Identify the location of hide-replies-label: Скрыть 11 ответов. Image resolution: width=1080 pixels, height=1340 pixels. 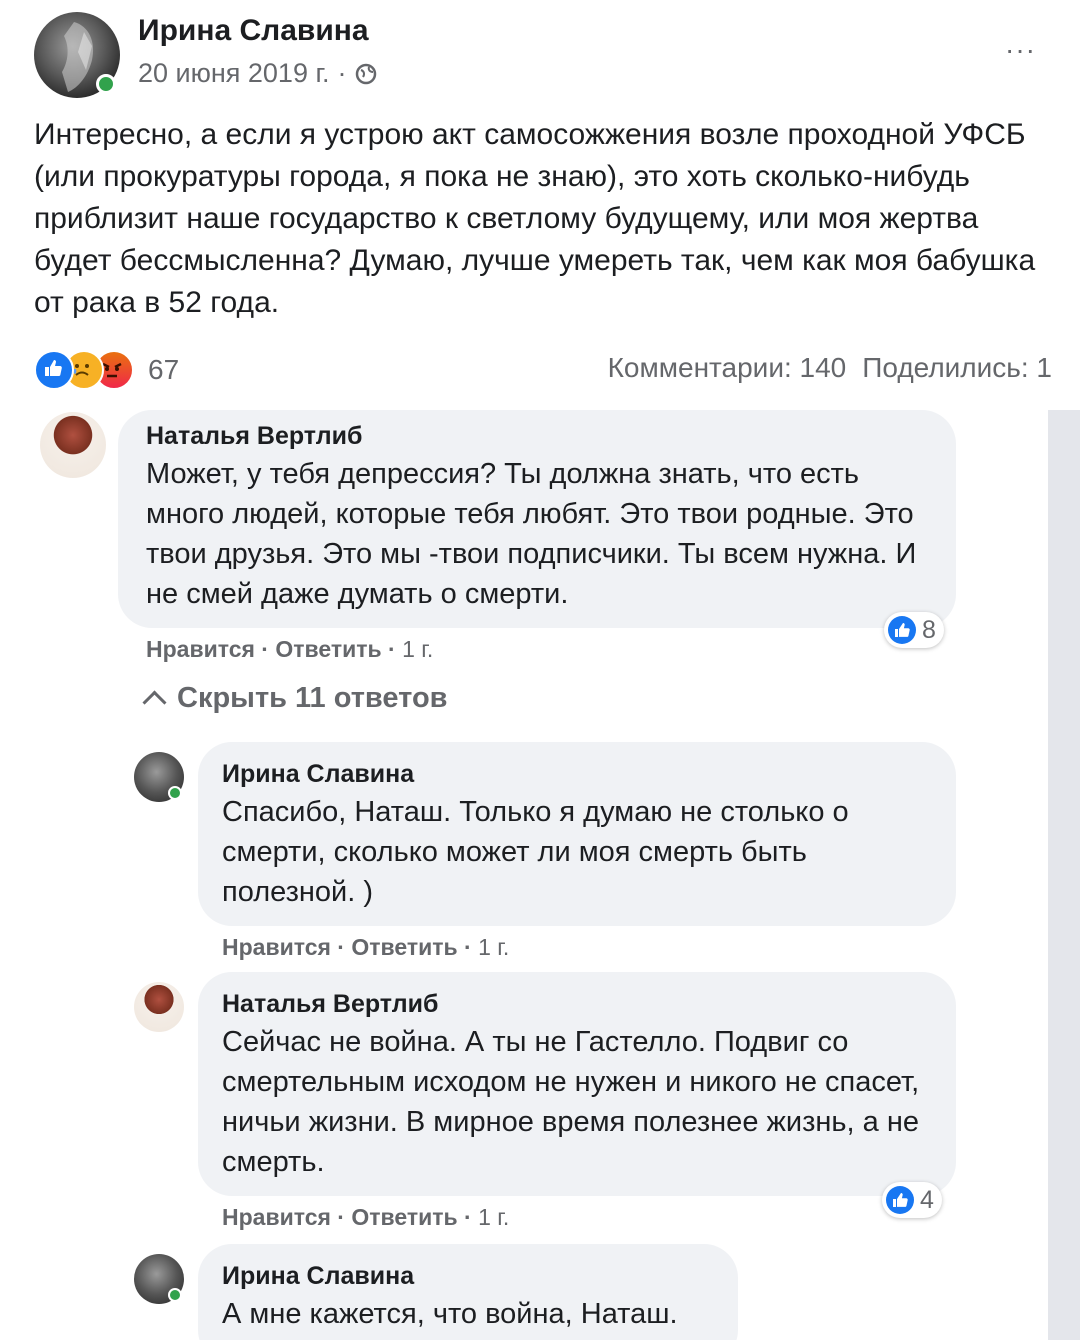
(312, 698).